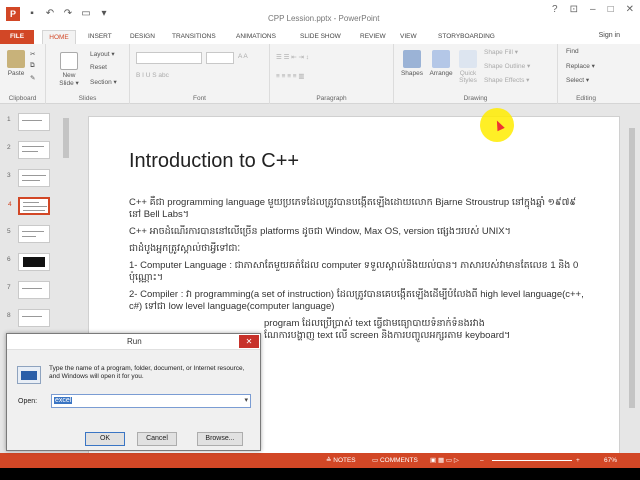  What do you see at coordinates (29, 375) in the screenshot?
I see `run-program-icon` at bounding box center [29, 375].